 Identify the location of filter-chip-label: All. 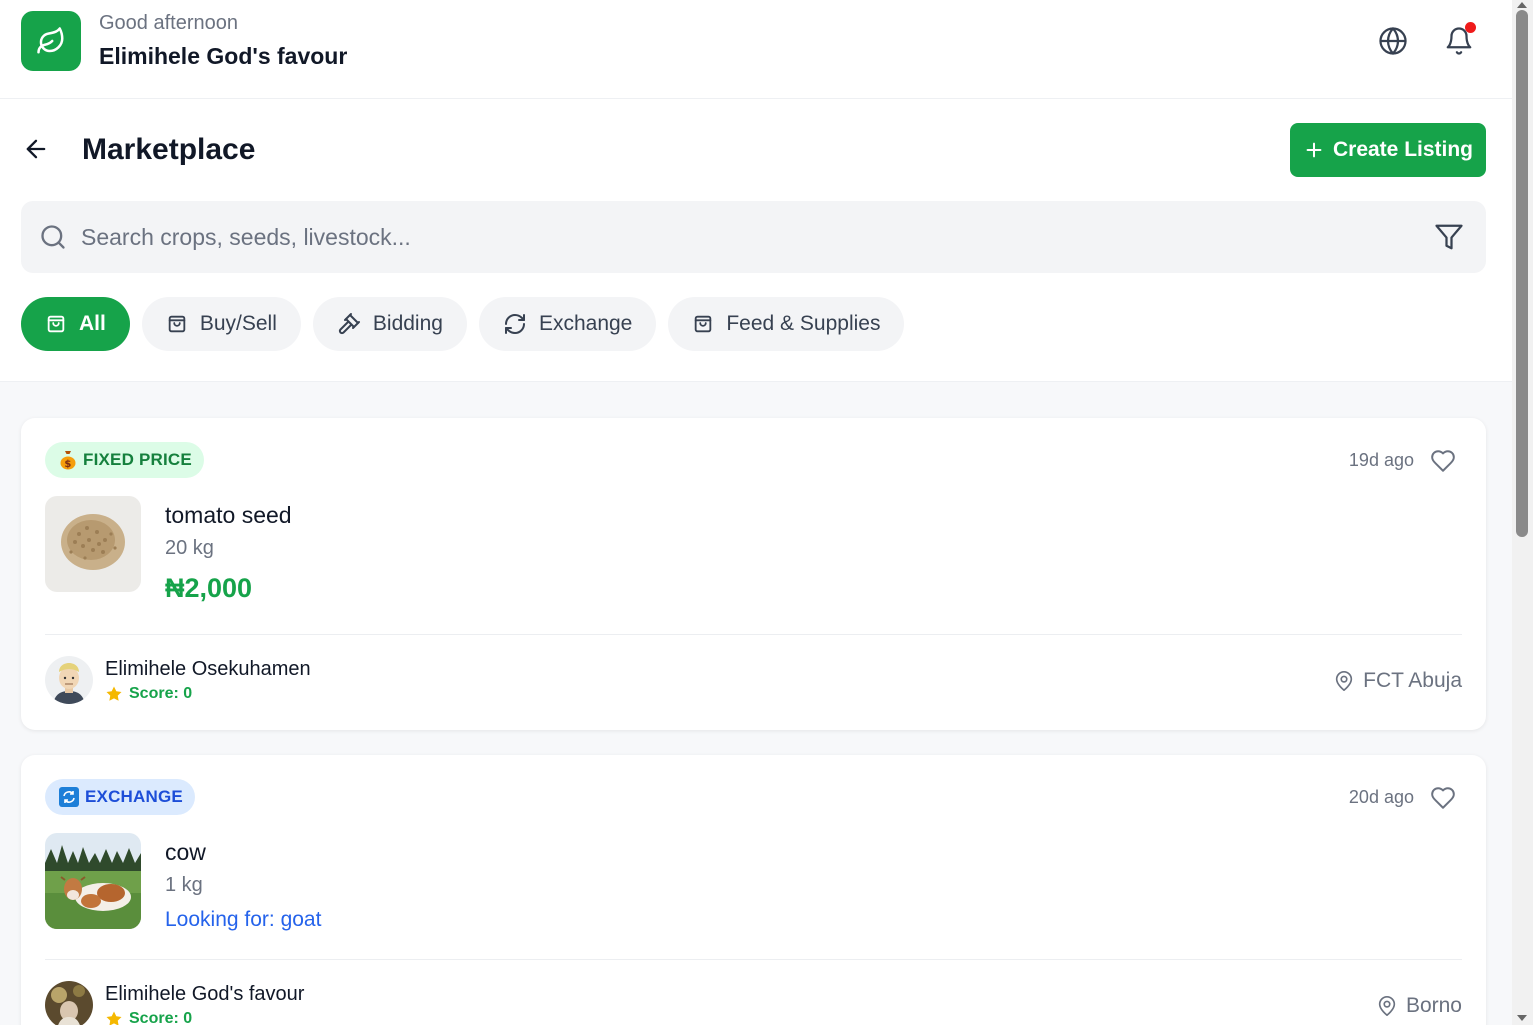
(92, 323).